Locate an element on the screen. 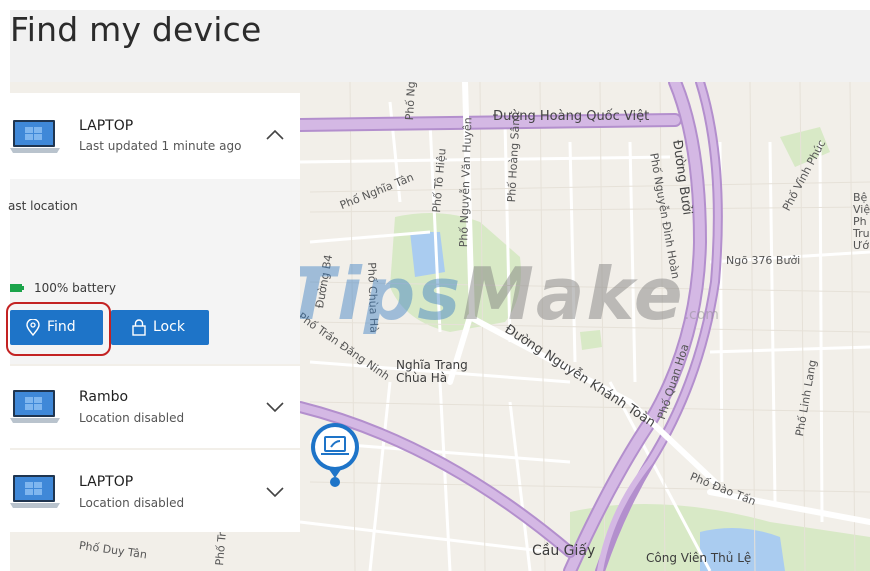 Image resolution: width=870 pixels, height=571 pixels. location-pin-icon is located at coordinates (33, 327).